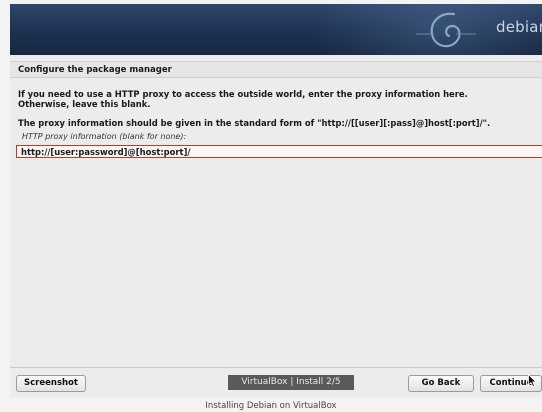  What do you see at coordinates (276, 367) in the screenshot?
I see `button-bar-divider` at bounding box center [276, 367].